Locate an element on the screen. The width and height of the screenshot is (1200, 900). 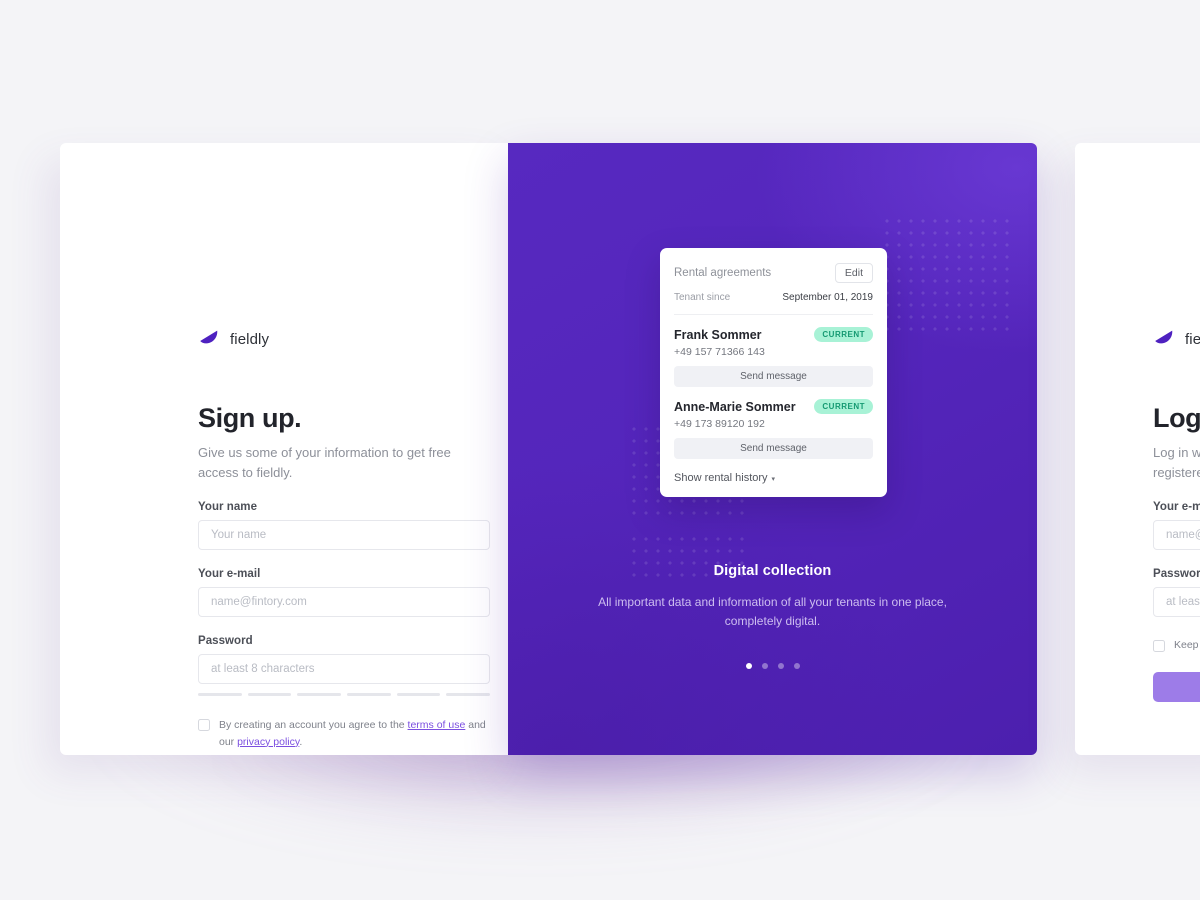
login-email-input is located at coordinates (1176, 535).